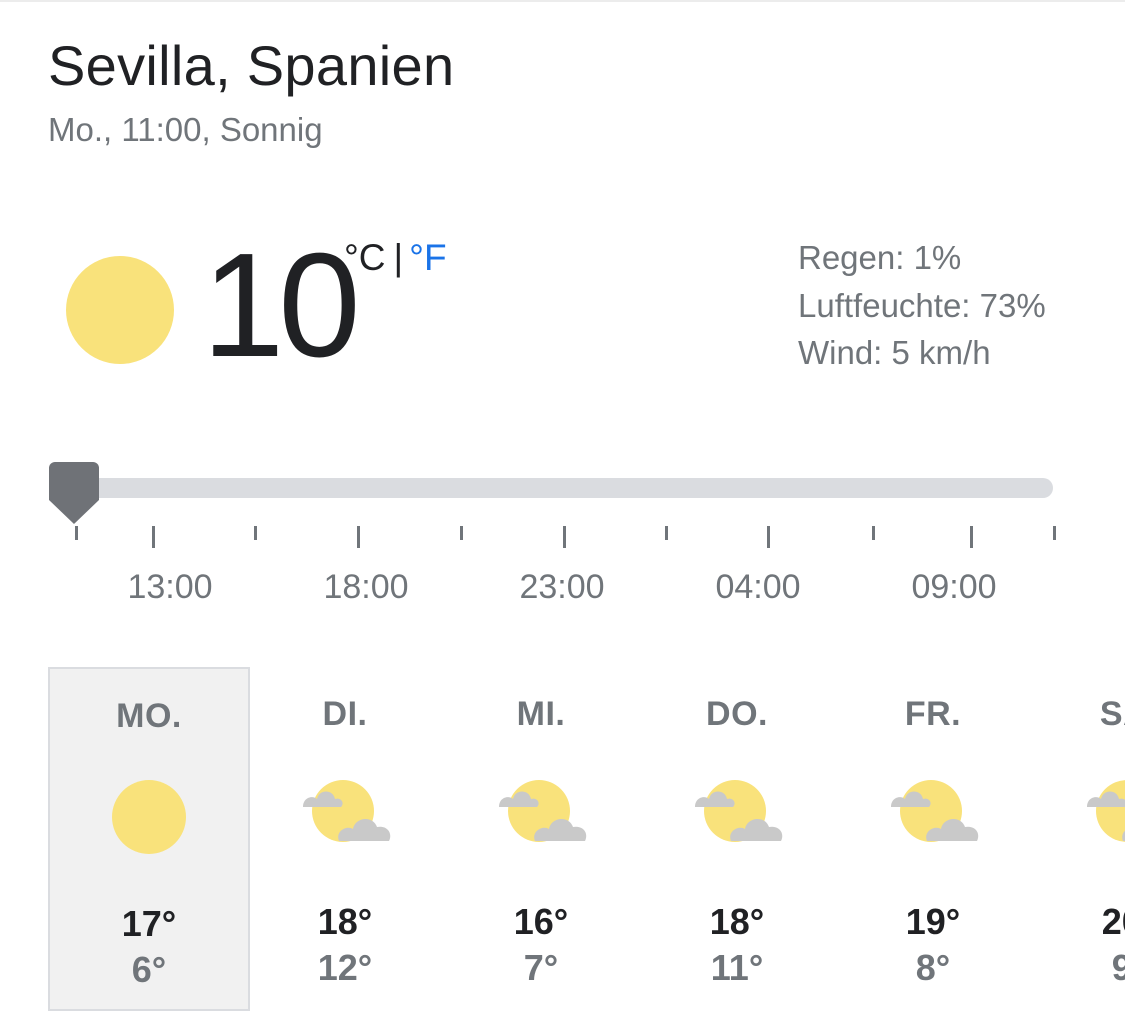 Image resolution: width=1125 pixels, height=1032 pixels. Describe the element at coordinates (954, 587) in the screenshot. I see `hour-label: 09:00` at that location.